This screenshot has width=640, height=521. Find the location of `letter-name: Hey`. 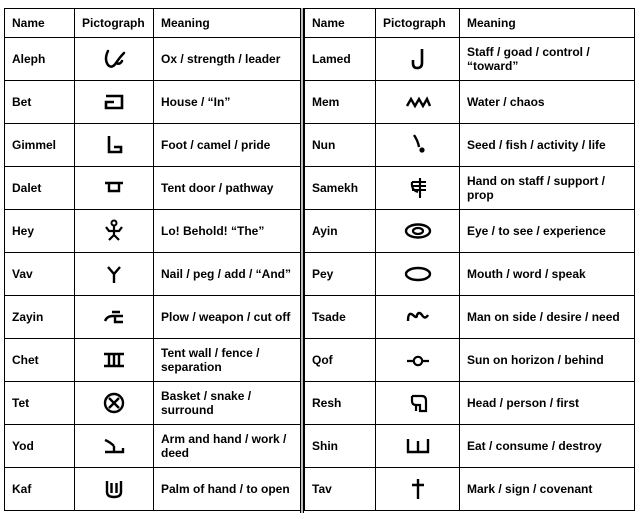

letter-name: Hey is located at coordinates (39, 231).